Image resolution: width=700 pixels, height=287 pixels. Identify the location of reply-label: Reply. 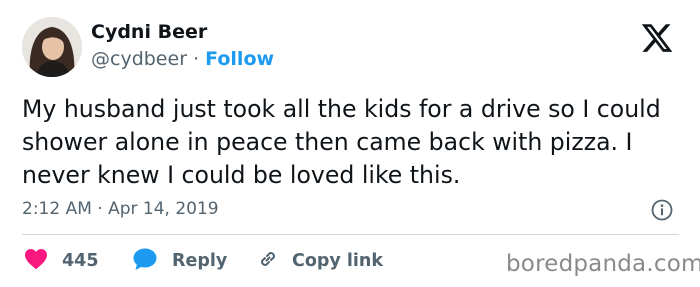
(200, 261).